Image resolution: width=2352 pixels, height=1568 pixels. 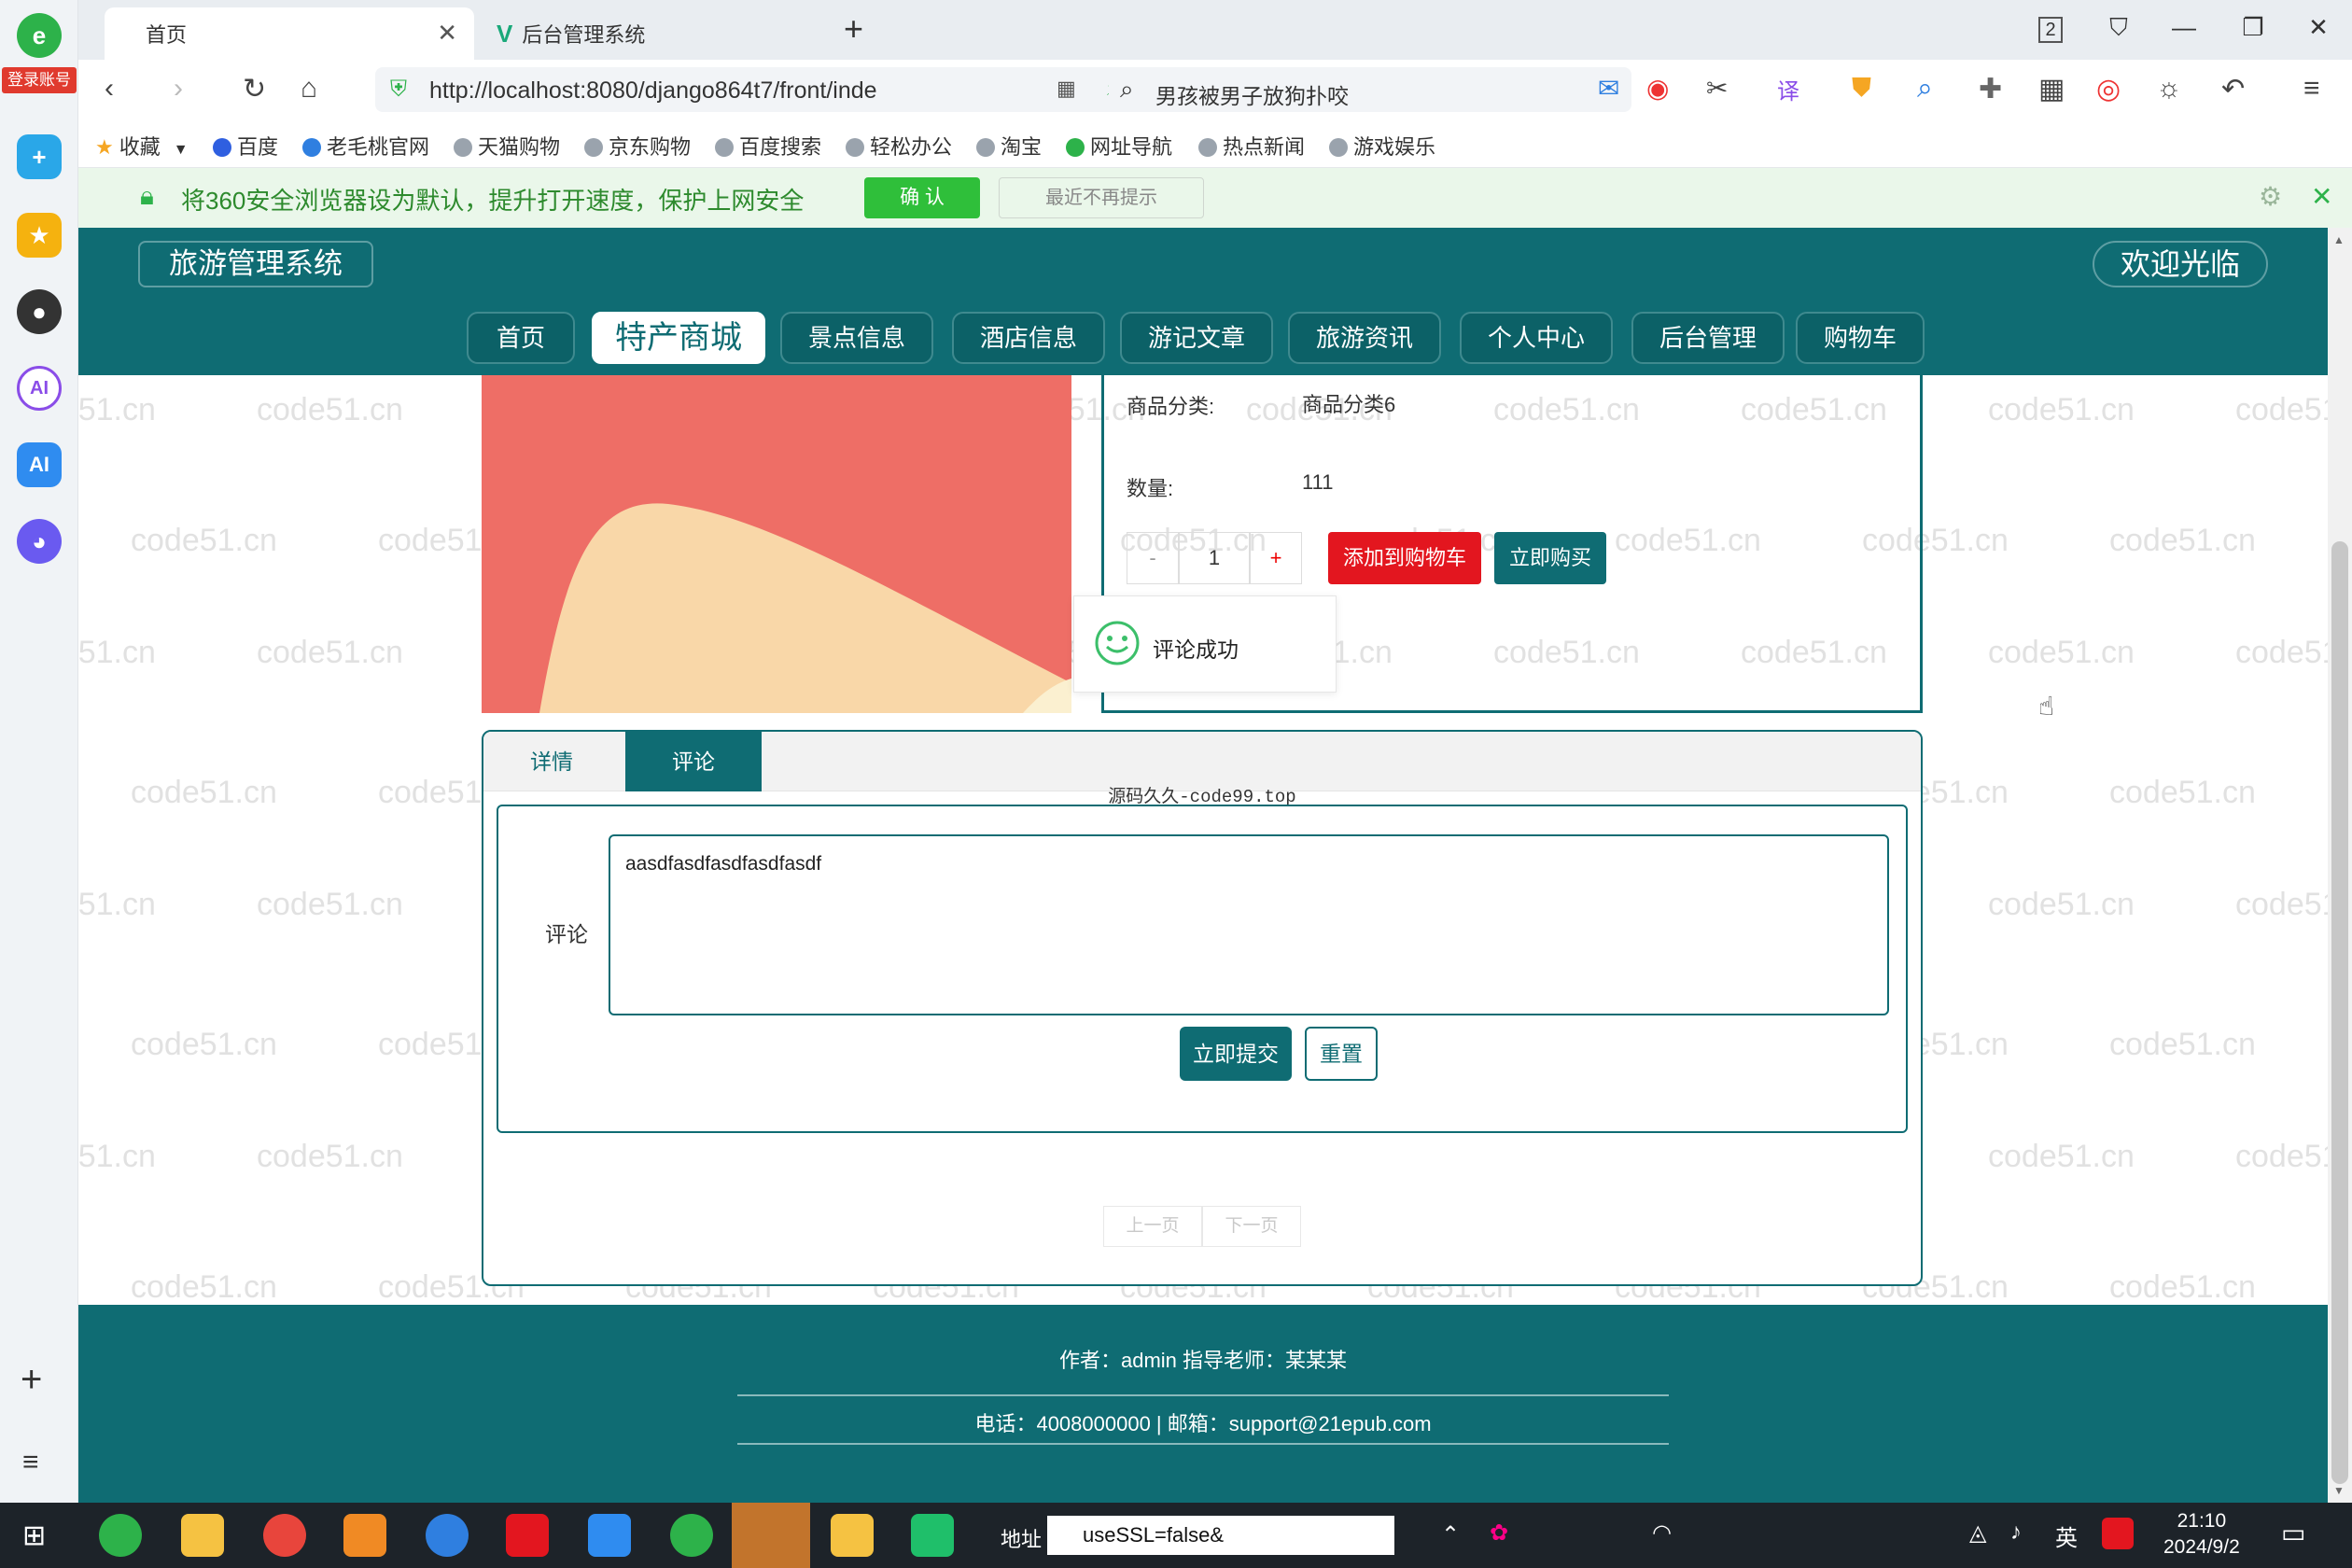 What do you see at coordinates (447, 1535) in the screenshot?
I see `edge-icon` at bounding box center [447, 1535].